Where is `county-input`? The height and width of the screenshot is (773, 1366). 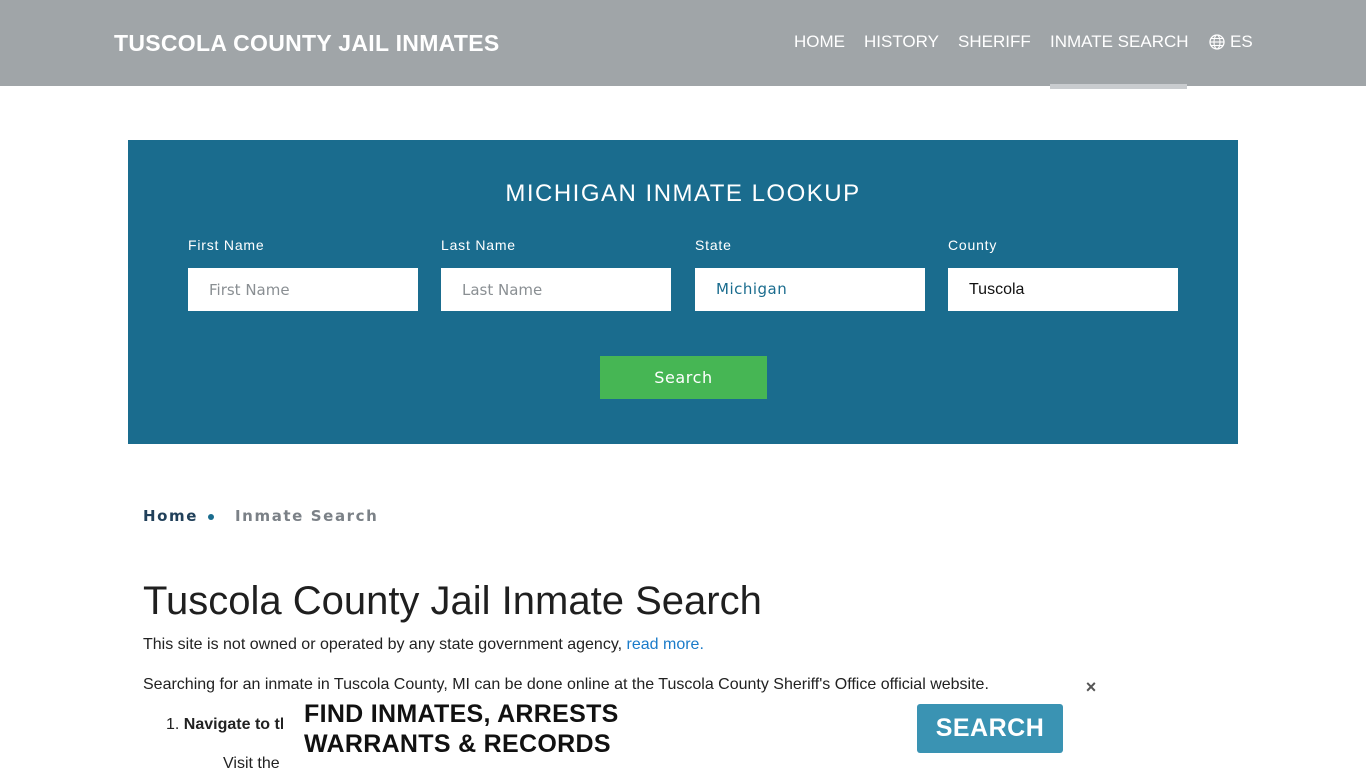 county-input is located at coordinates (1063, 289).